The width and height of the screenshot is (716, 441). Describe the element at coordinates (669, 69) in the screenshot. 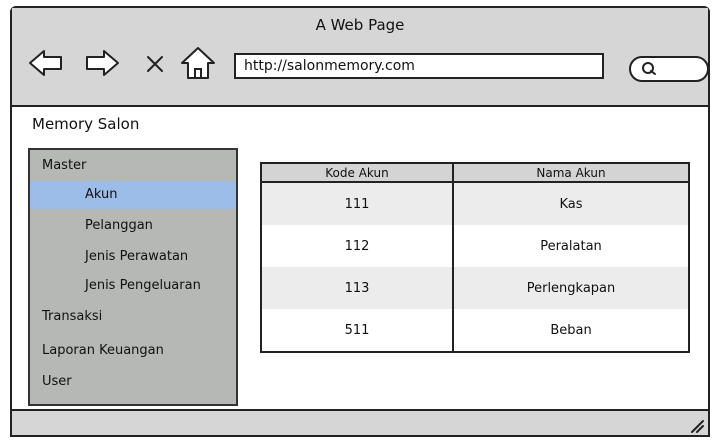

I see `search-button` at that location.